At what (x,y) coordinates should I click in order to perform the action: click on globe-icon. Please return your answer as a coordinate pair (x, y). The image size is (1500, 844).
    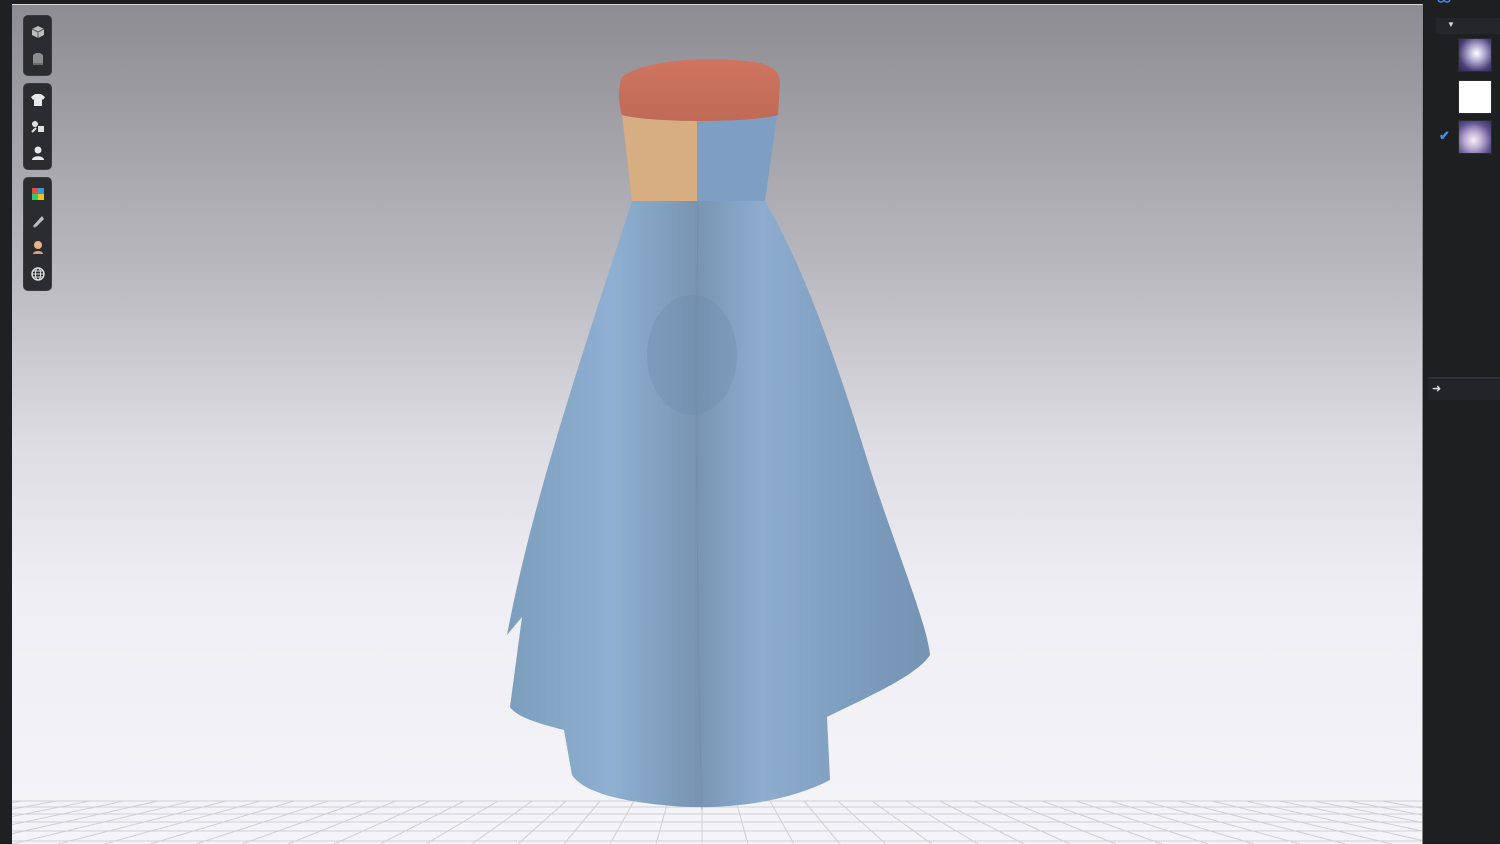
    Looking at the image, I should click on (37, 274).